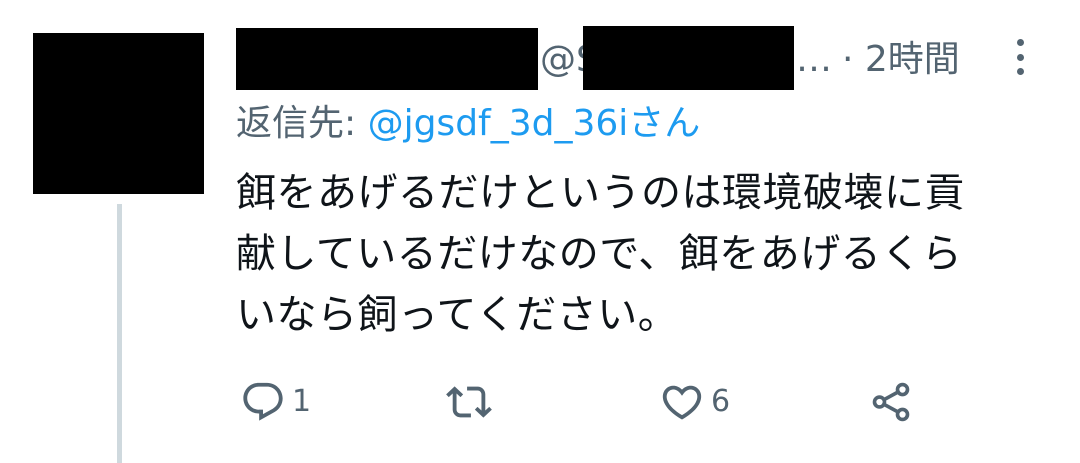 The height and width of the screenshot is (463, 1080). What do you see at coordinates (263, 401) in the screenshot?
I see `reply-icon` at bounding box center [263, 401].